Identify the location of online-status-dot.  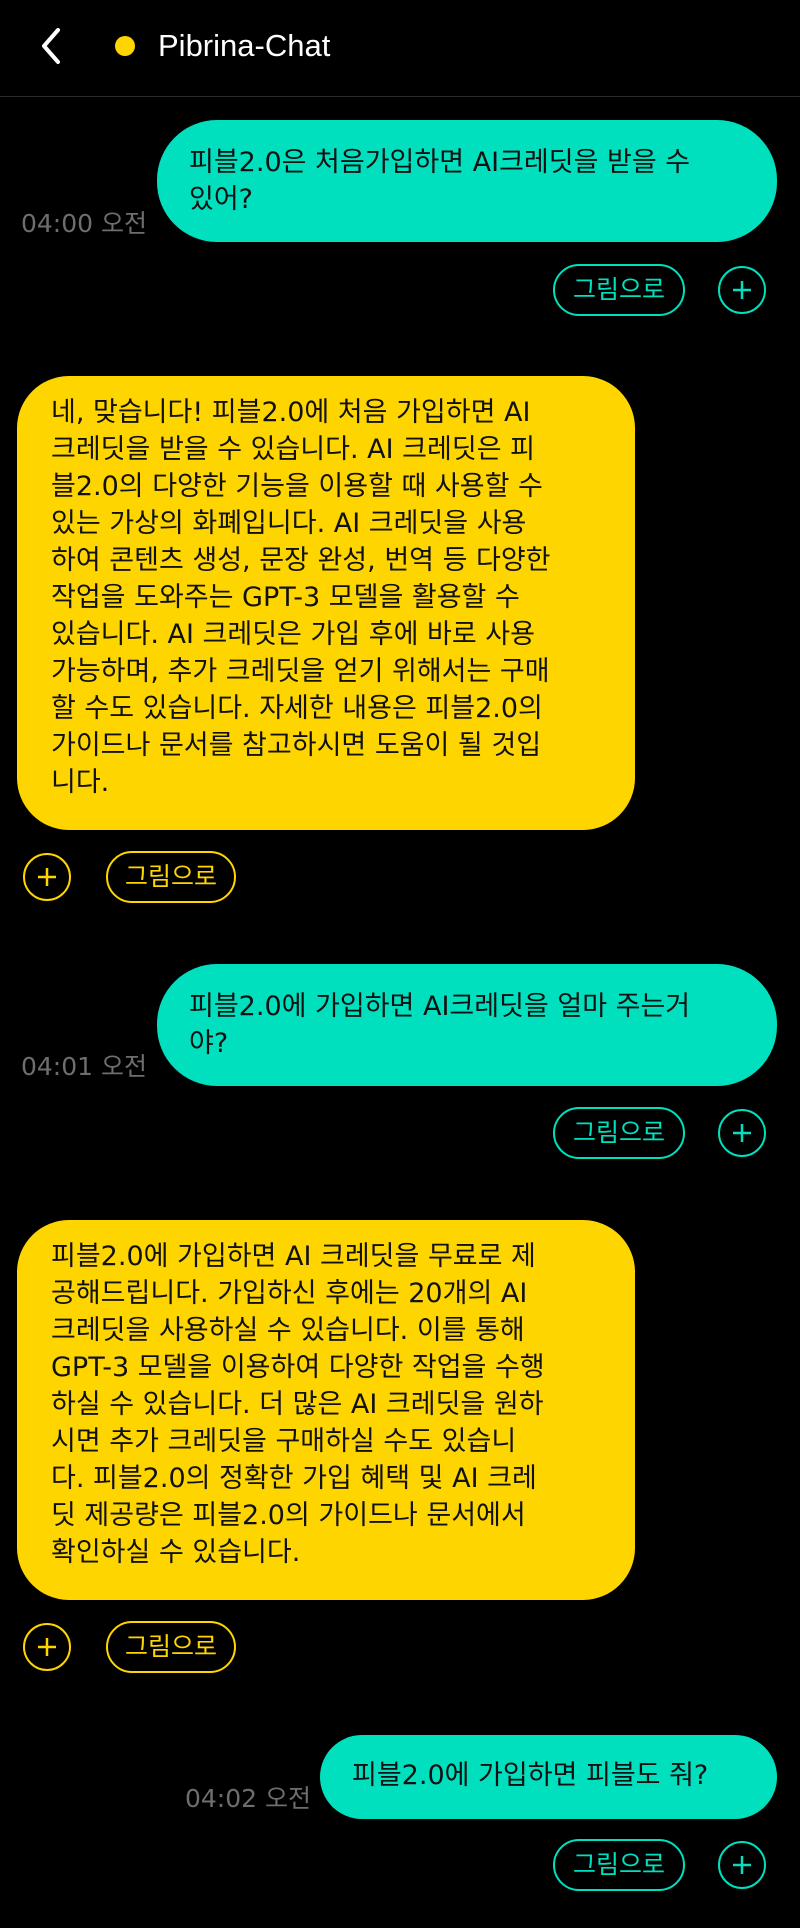
(125, 46).